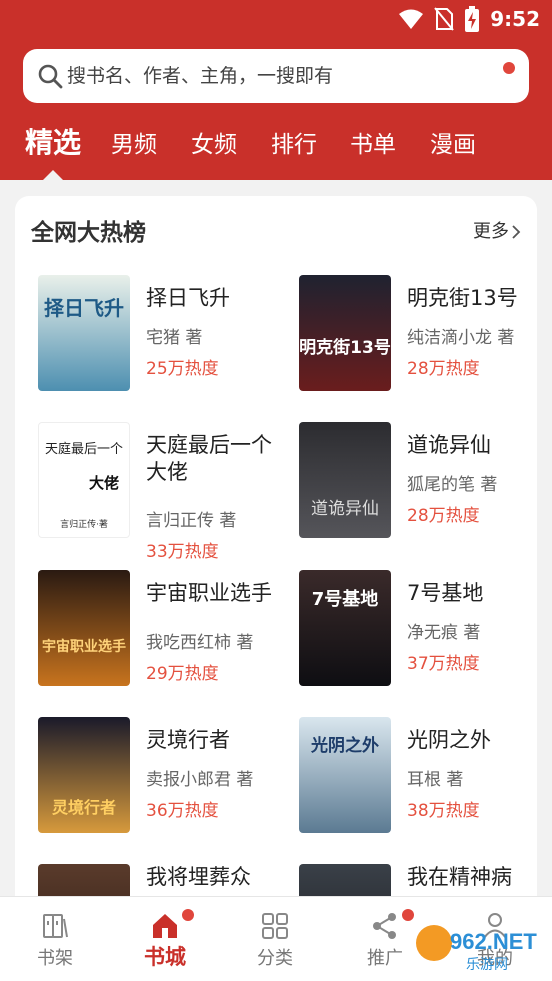  What do you see at coordinates (276, 20) in the screenshot?
I see `status-bar: 9:52` at bounding box center [276, 20].